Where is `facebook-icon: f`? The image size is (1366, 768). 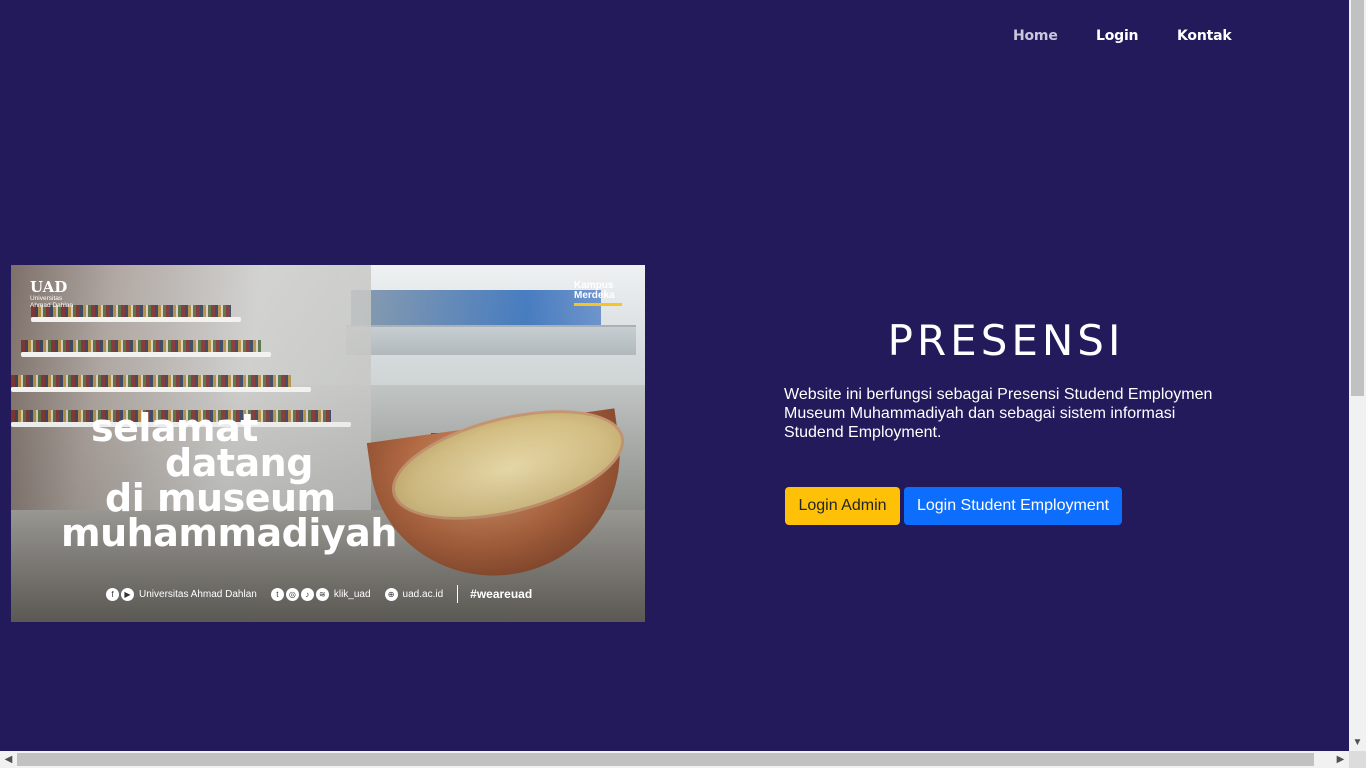 facebook-icon: f is located at coordinates (112, 594).